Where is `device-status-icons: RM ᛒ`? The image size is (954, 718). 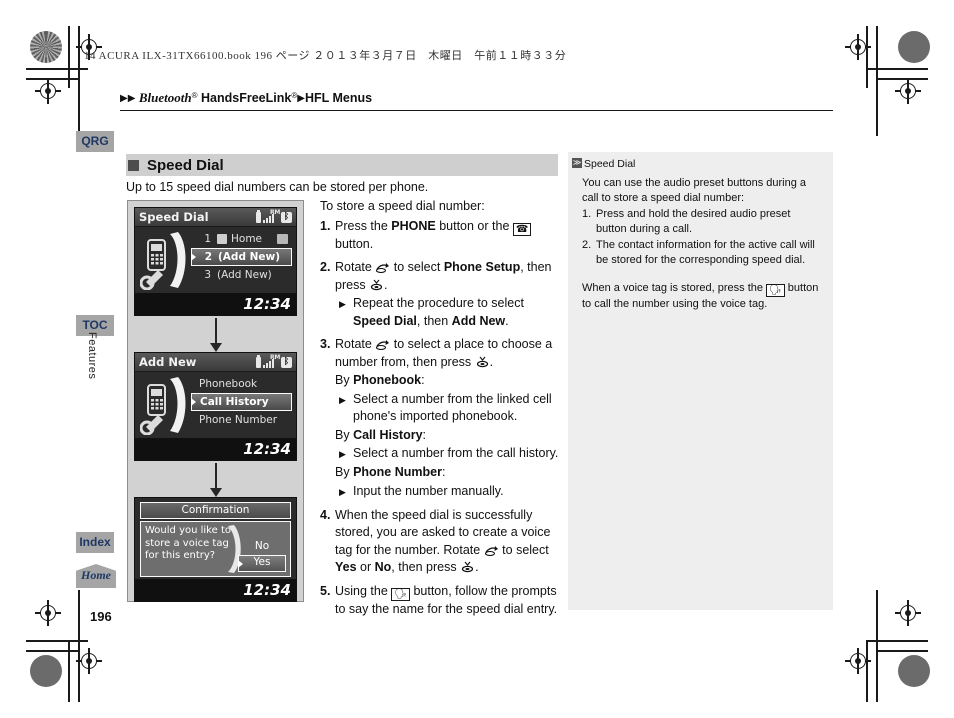
device-status-icons: RM ᛒ is located at coordinates (274, 361).